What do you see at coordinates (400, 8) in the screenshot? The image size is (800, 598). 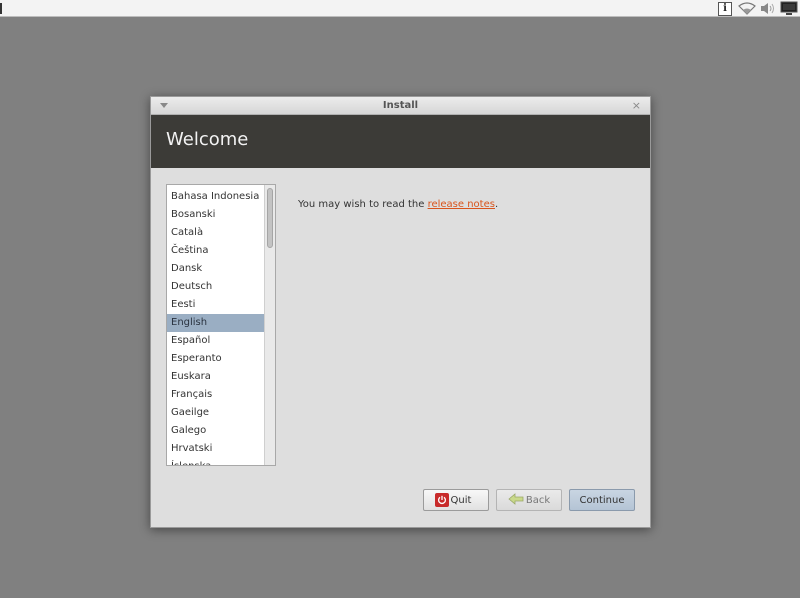 I see `top-panel: i` at bounding box center [400, 8].